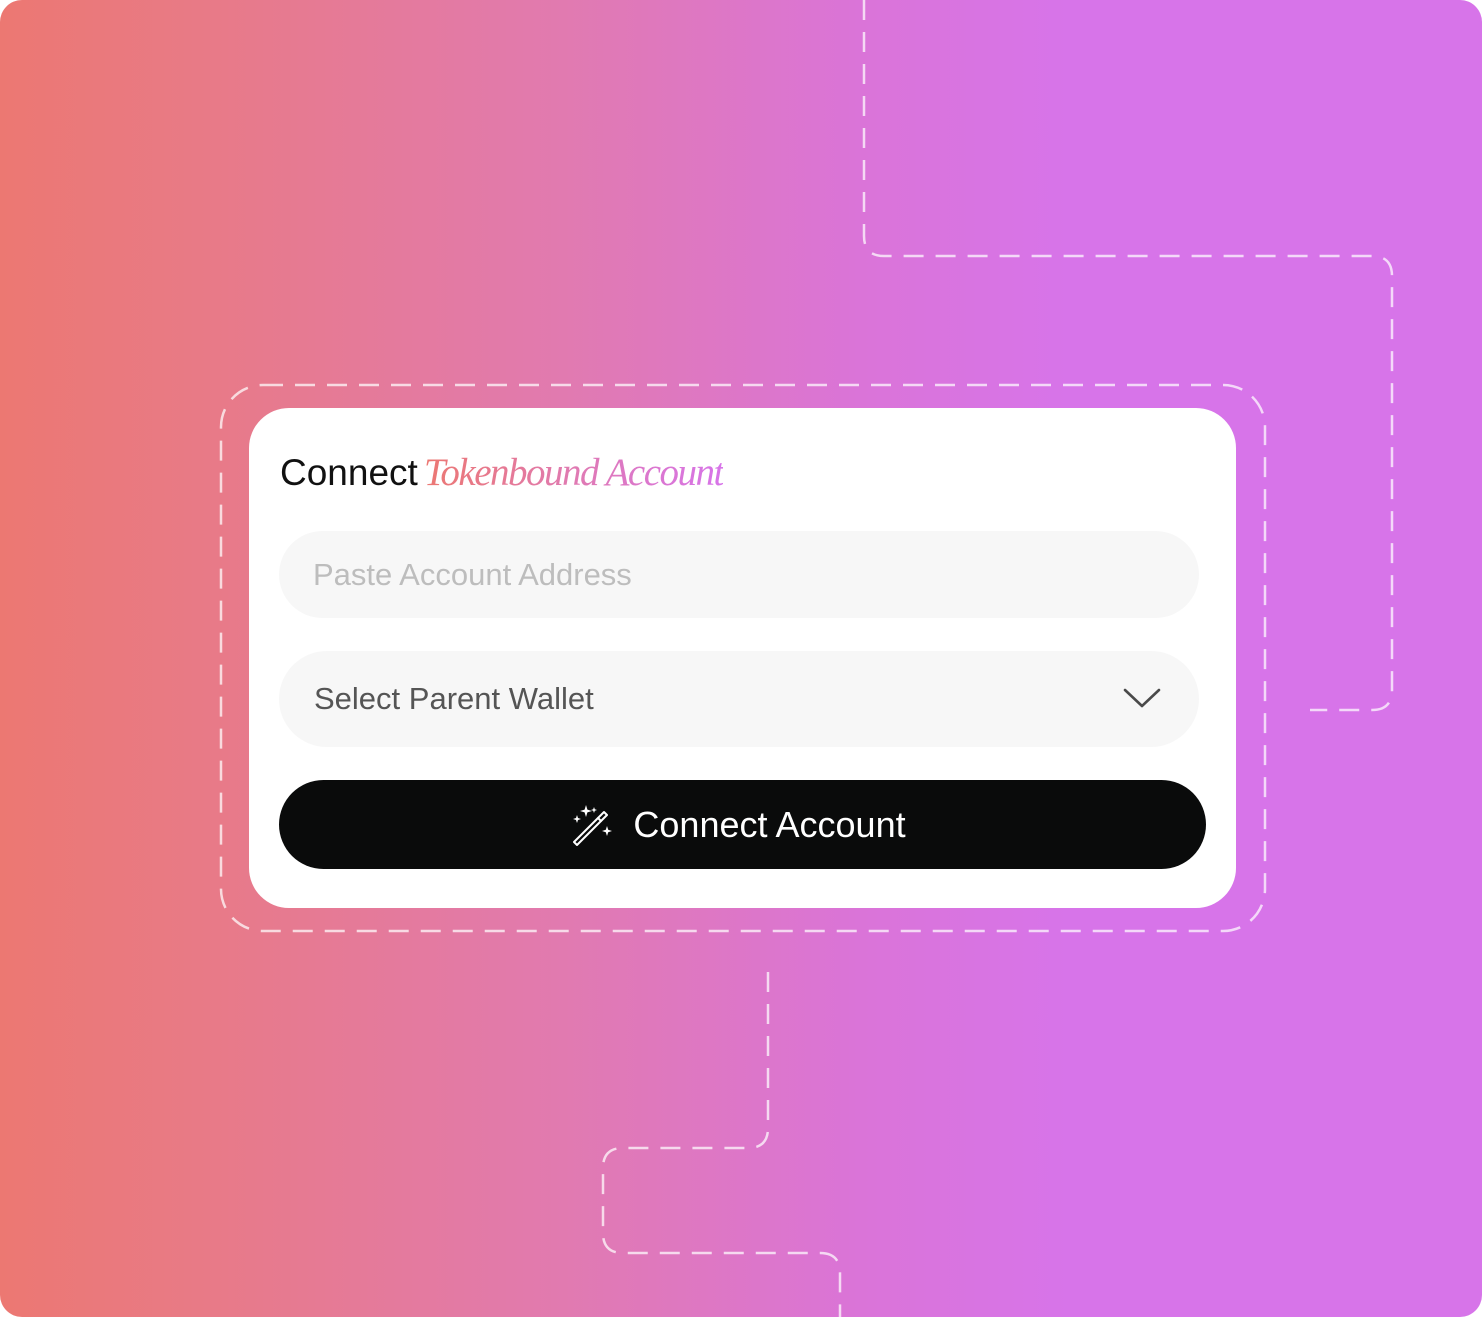 This screenshot has width=1482, height=1317. What do you see at coordinates (574, 472) in the screenshot?
I see `card-title-accent: Tokenbound Account` at bounding box center [574, 472].